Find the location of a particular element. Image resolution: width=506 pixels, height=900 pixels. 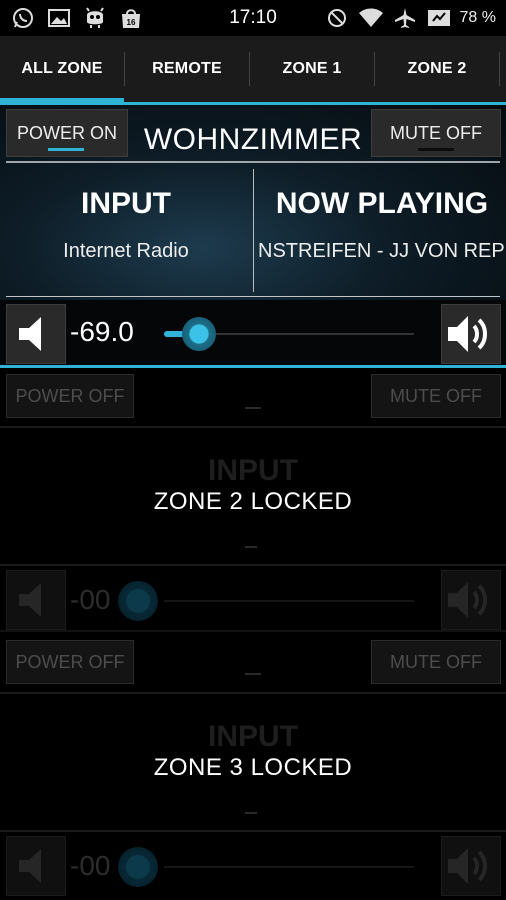

wifi-icon is located at coordinates (371, 18).